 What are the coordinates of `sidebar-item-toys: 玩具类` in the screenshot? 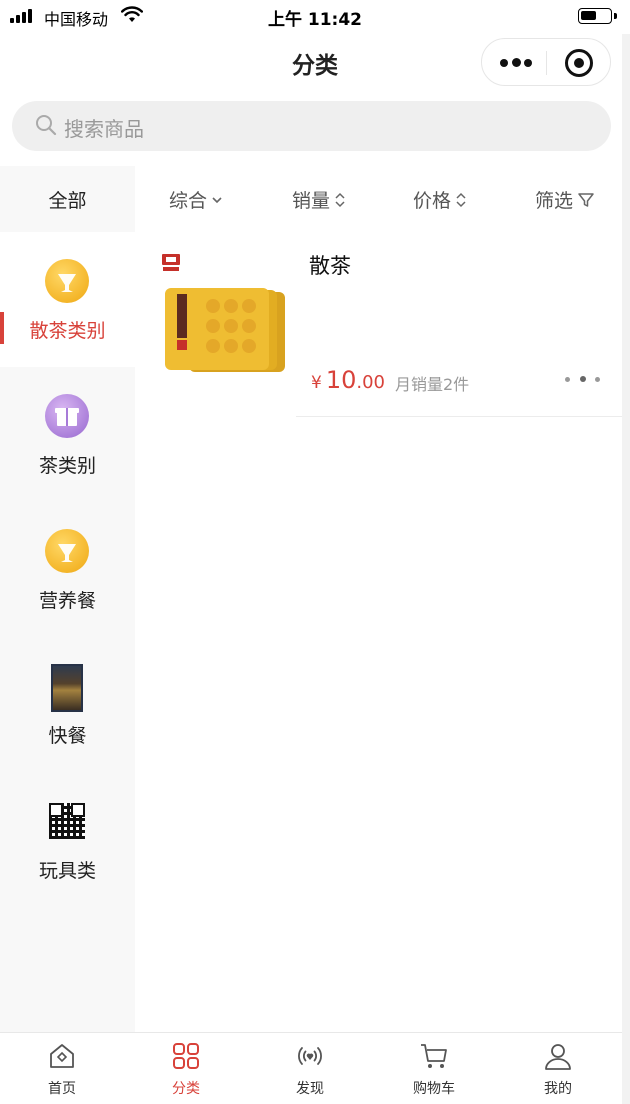 It's located at (67, 839).